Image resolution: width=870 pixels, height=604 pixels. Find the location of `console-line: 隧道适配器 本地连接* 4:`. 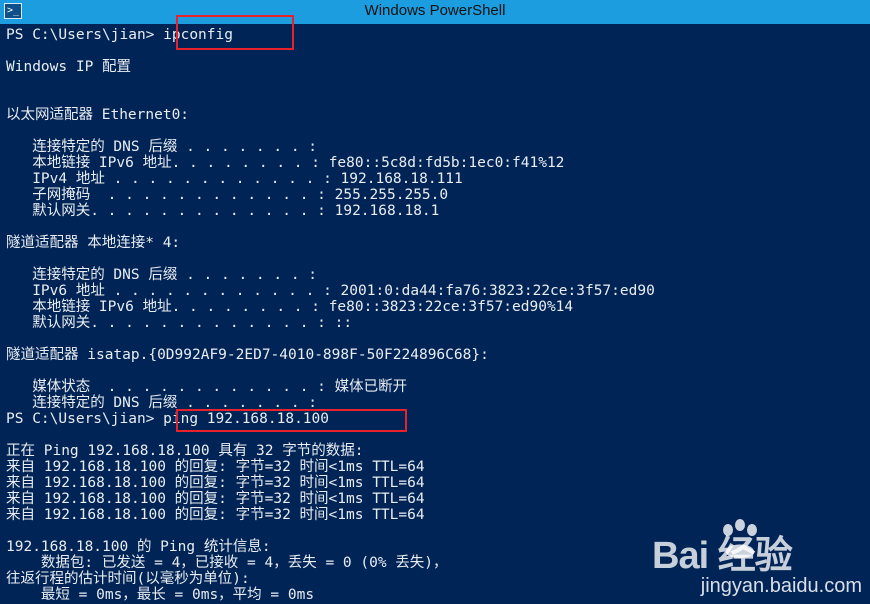

console-line: 隧道适配器 本地连接* 4: is located at coordinates (93, 243).